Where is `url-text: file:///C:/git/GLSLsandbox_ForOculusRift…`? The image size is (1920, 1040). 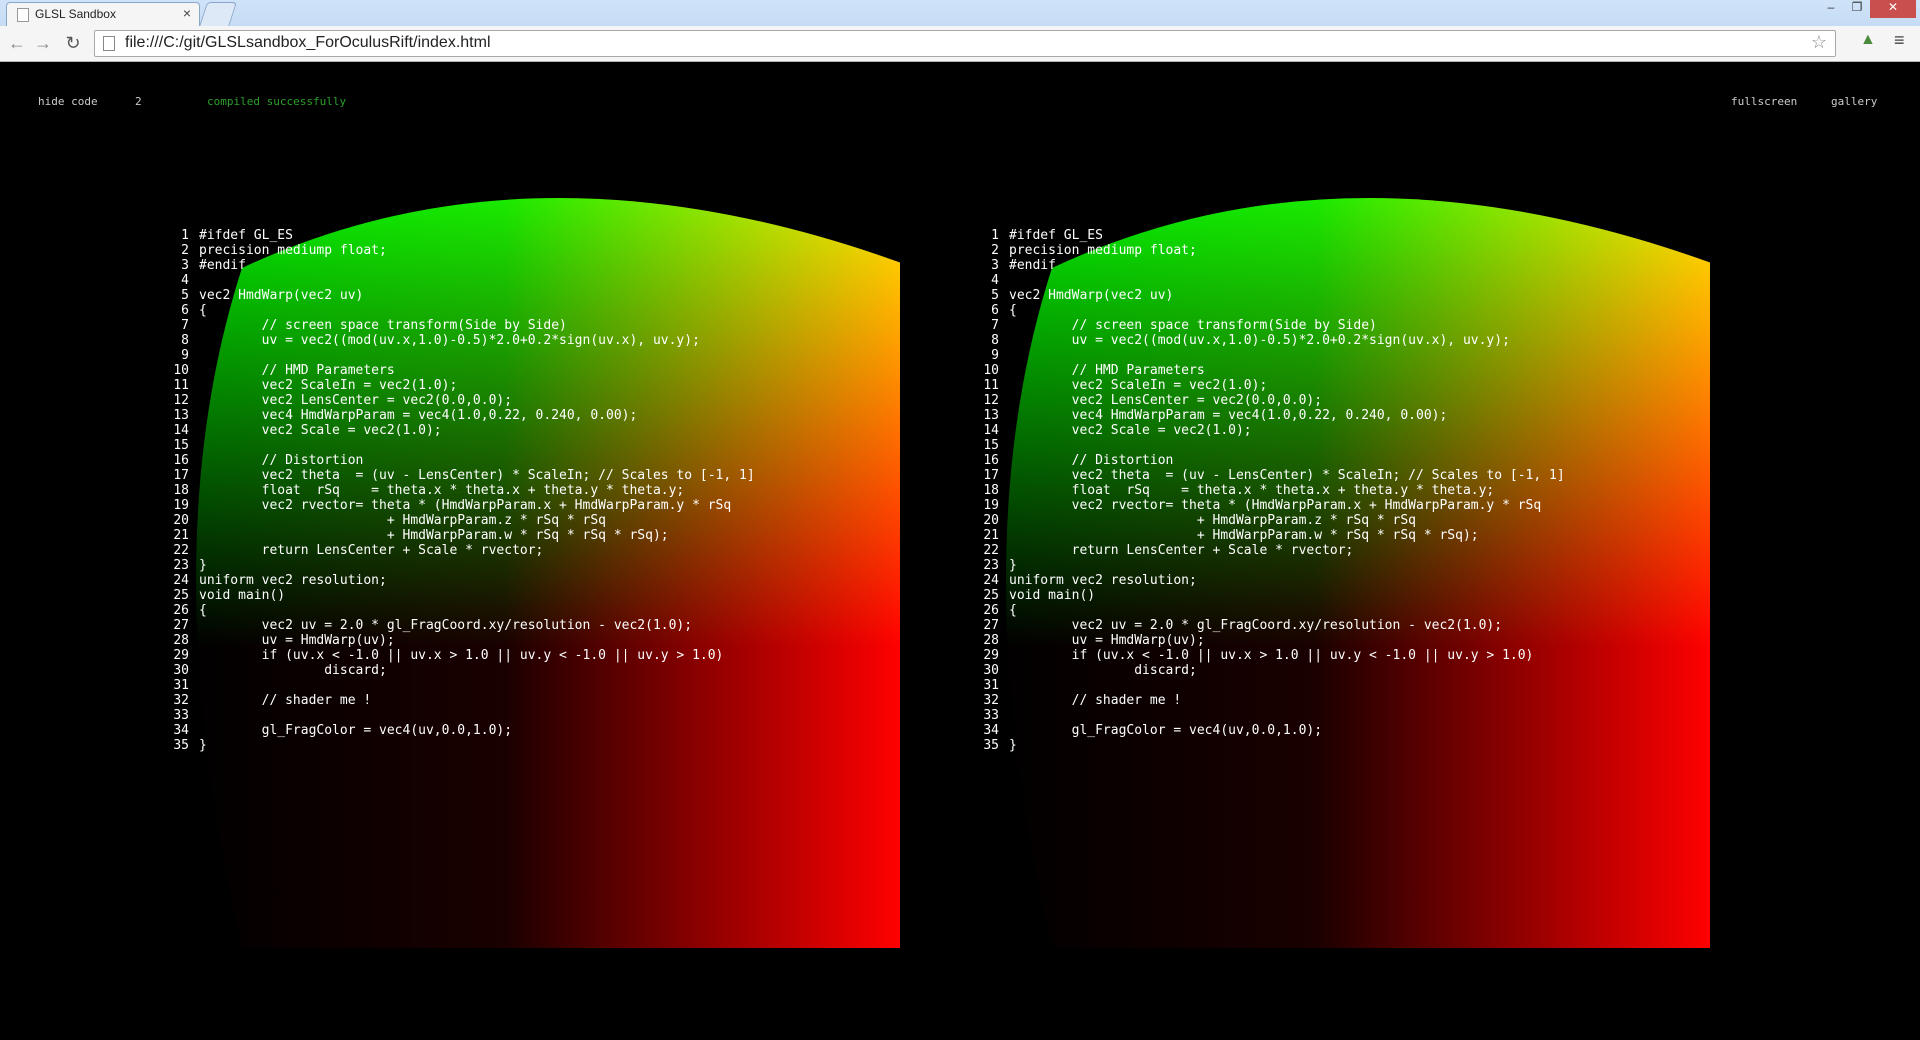 url-text: file:///C:/git/GLSLsandbox_ForOculusRift… is located at coordinates (308, 43).